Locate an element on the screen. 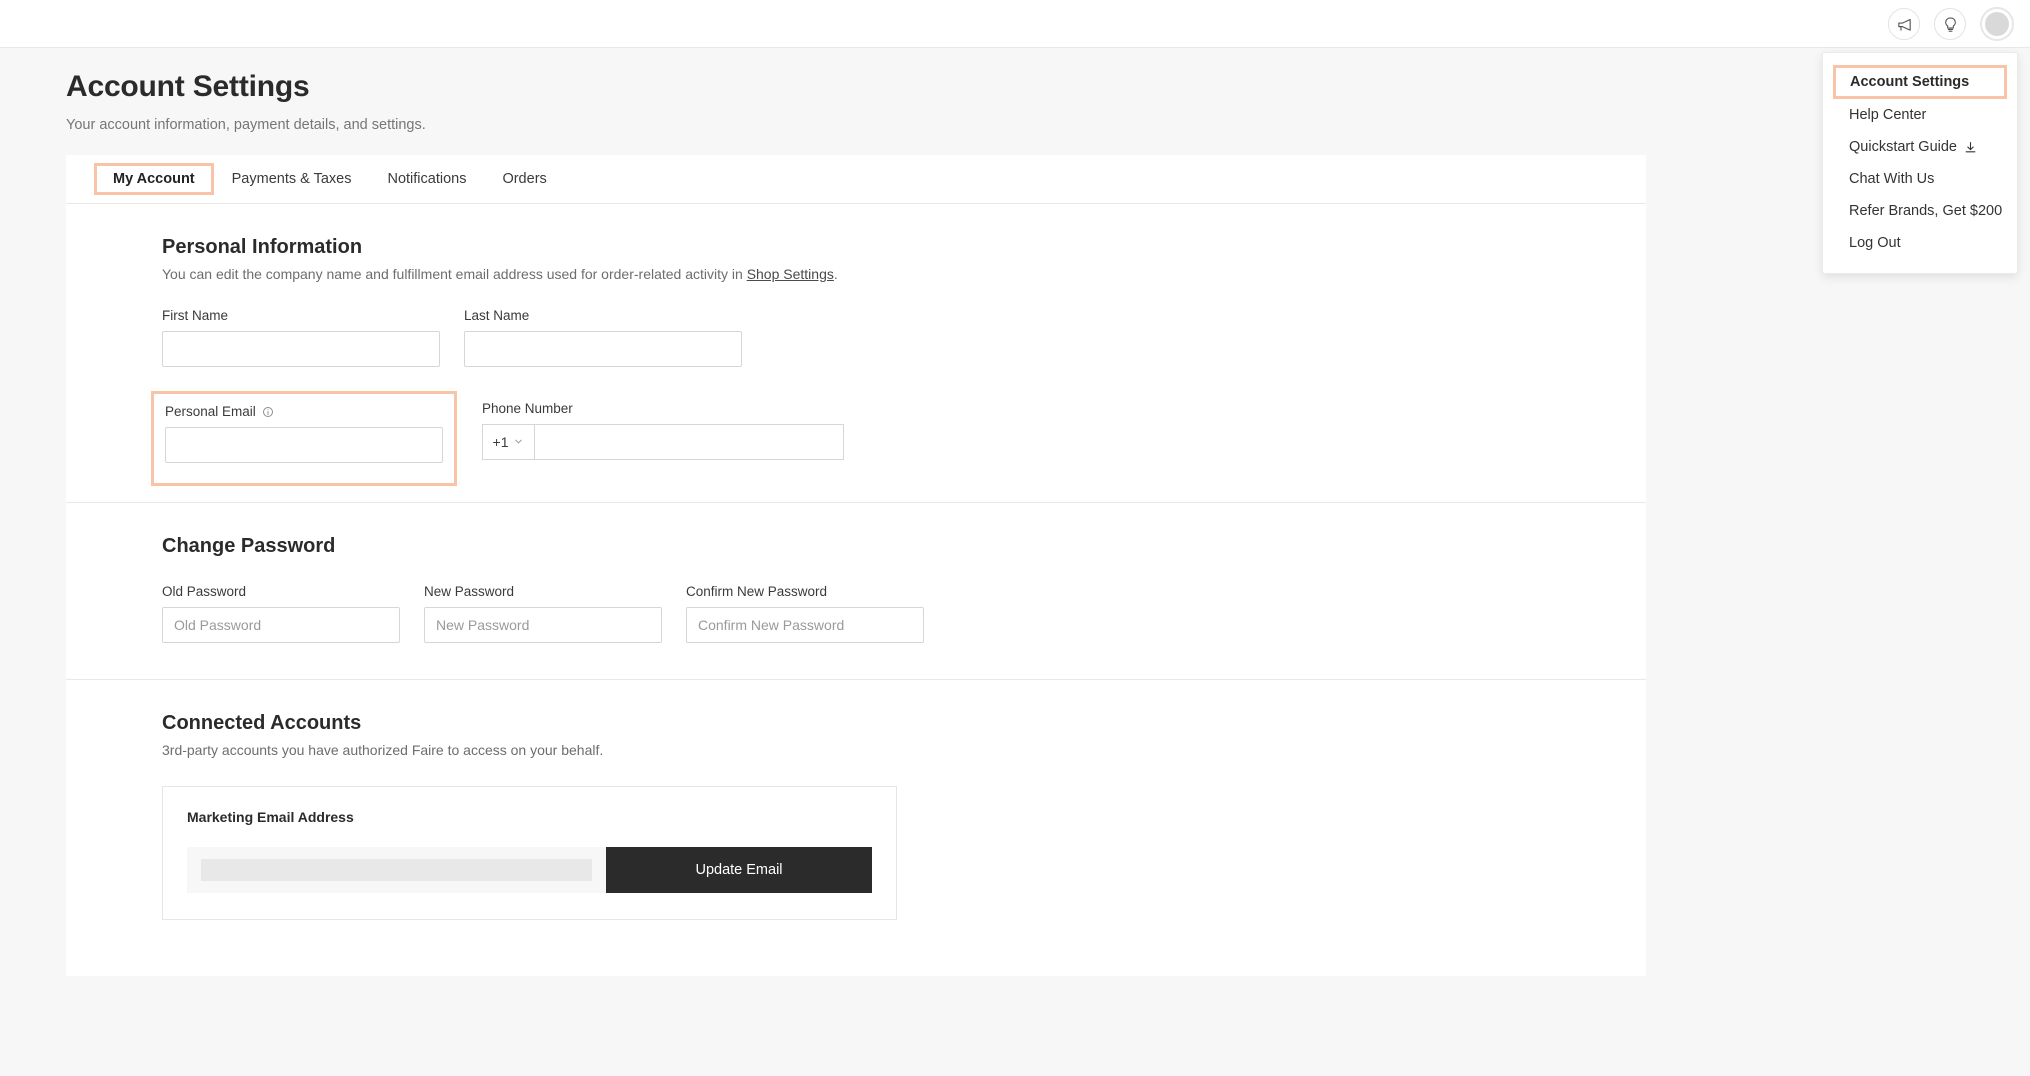  tab-my-account: My Account is located at coordinates (154, 179).